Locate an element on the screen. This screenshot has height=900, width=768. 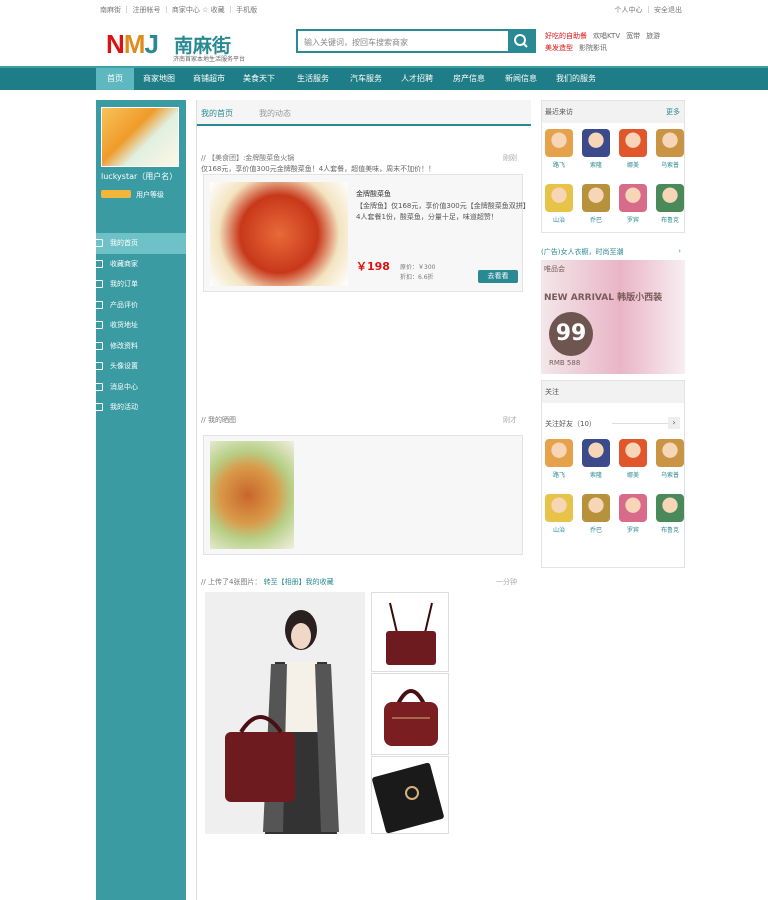
ad-title: (广告)女人衣橱，时尚至潮 is located at coordinates (613, 253).